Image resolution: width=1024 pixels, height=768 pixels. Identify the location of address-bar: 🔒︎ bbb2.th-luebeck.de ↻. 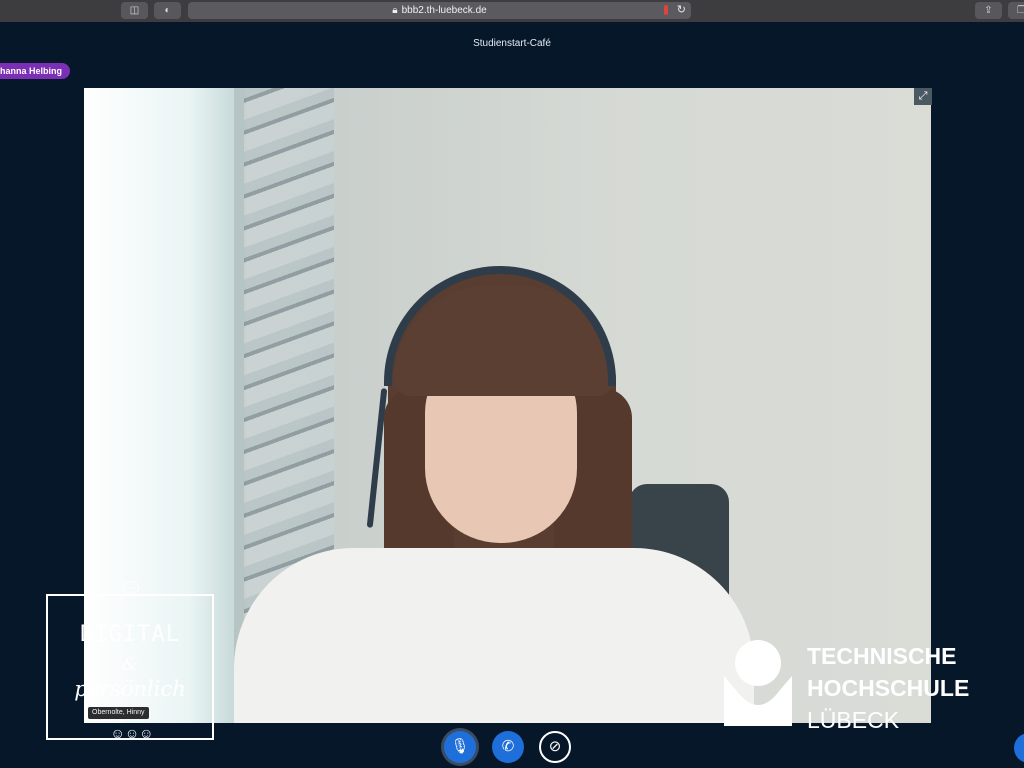
(439, 10).